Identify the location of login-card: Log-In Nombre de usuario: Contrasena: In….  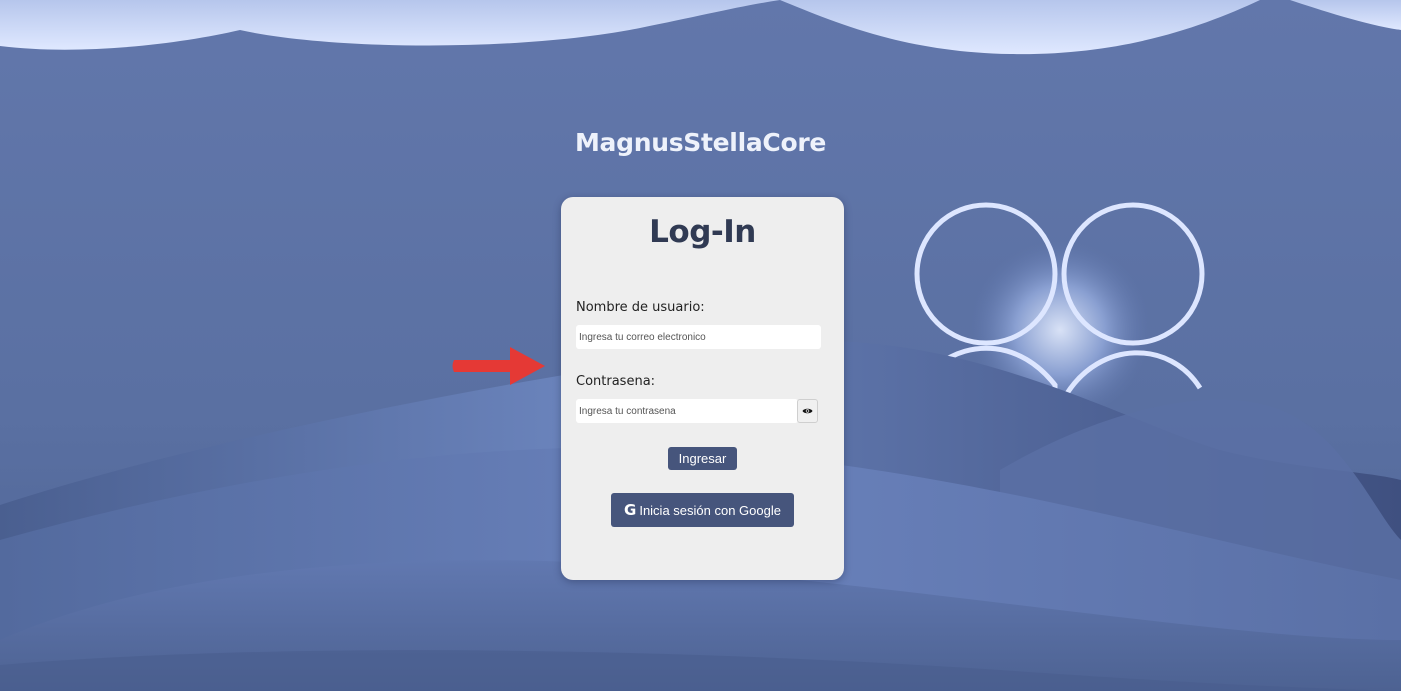
(702, 388).